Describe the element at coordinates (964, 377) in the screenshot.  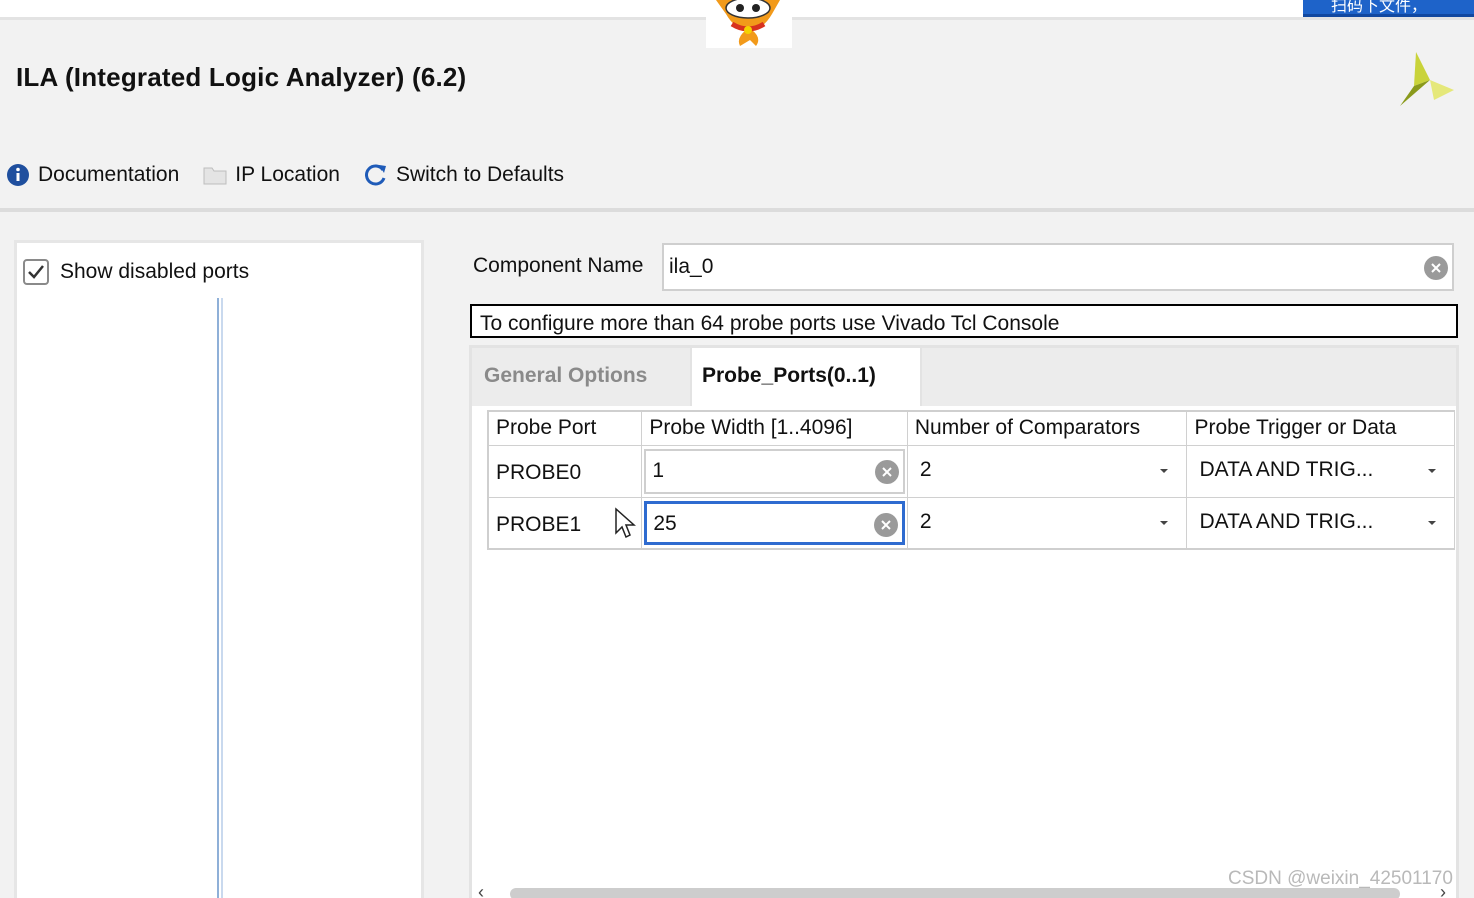
I see `tab-bar: General Options Probe_Ports(0..1)` at that location.